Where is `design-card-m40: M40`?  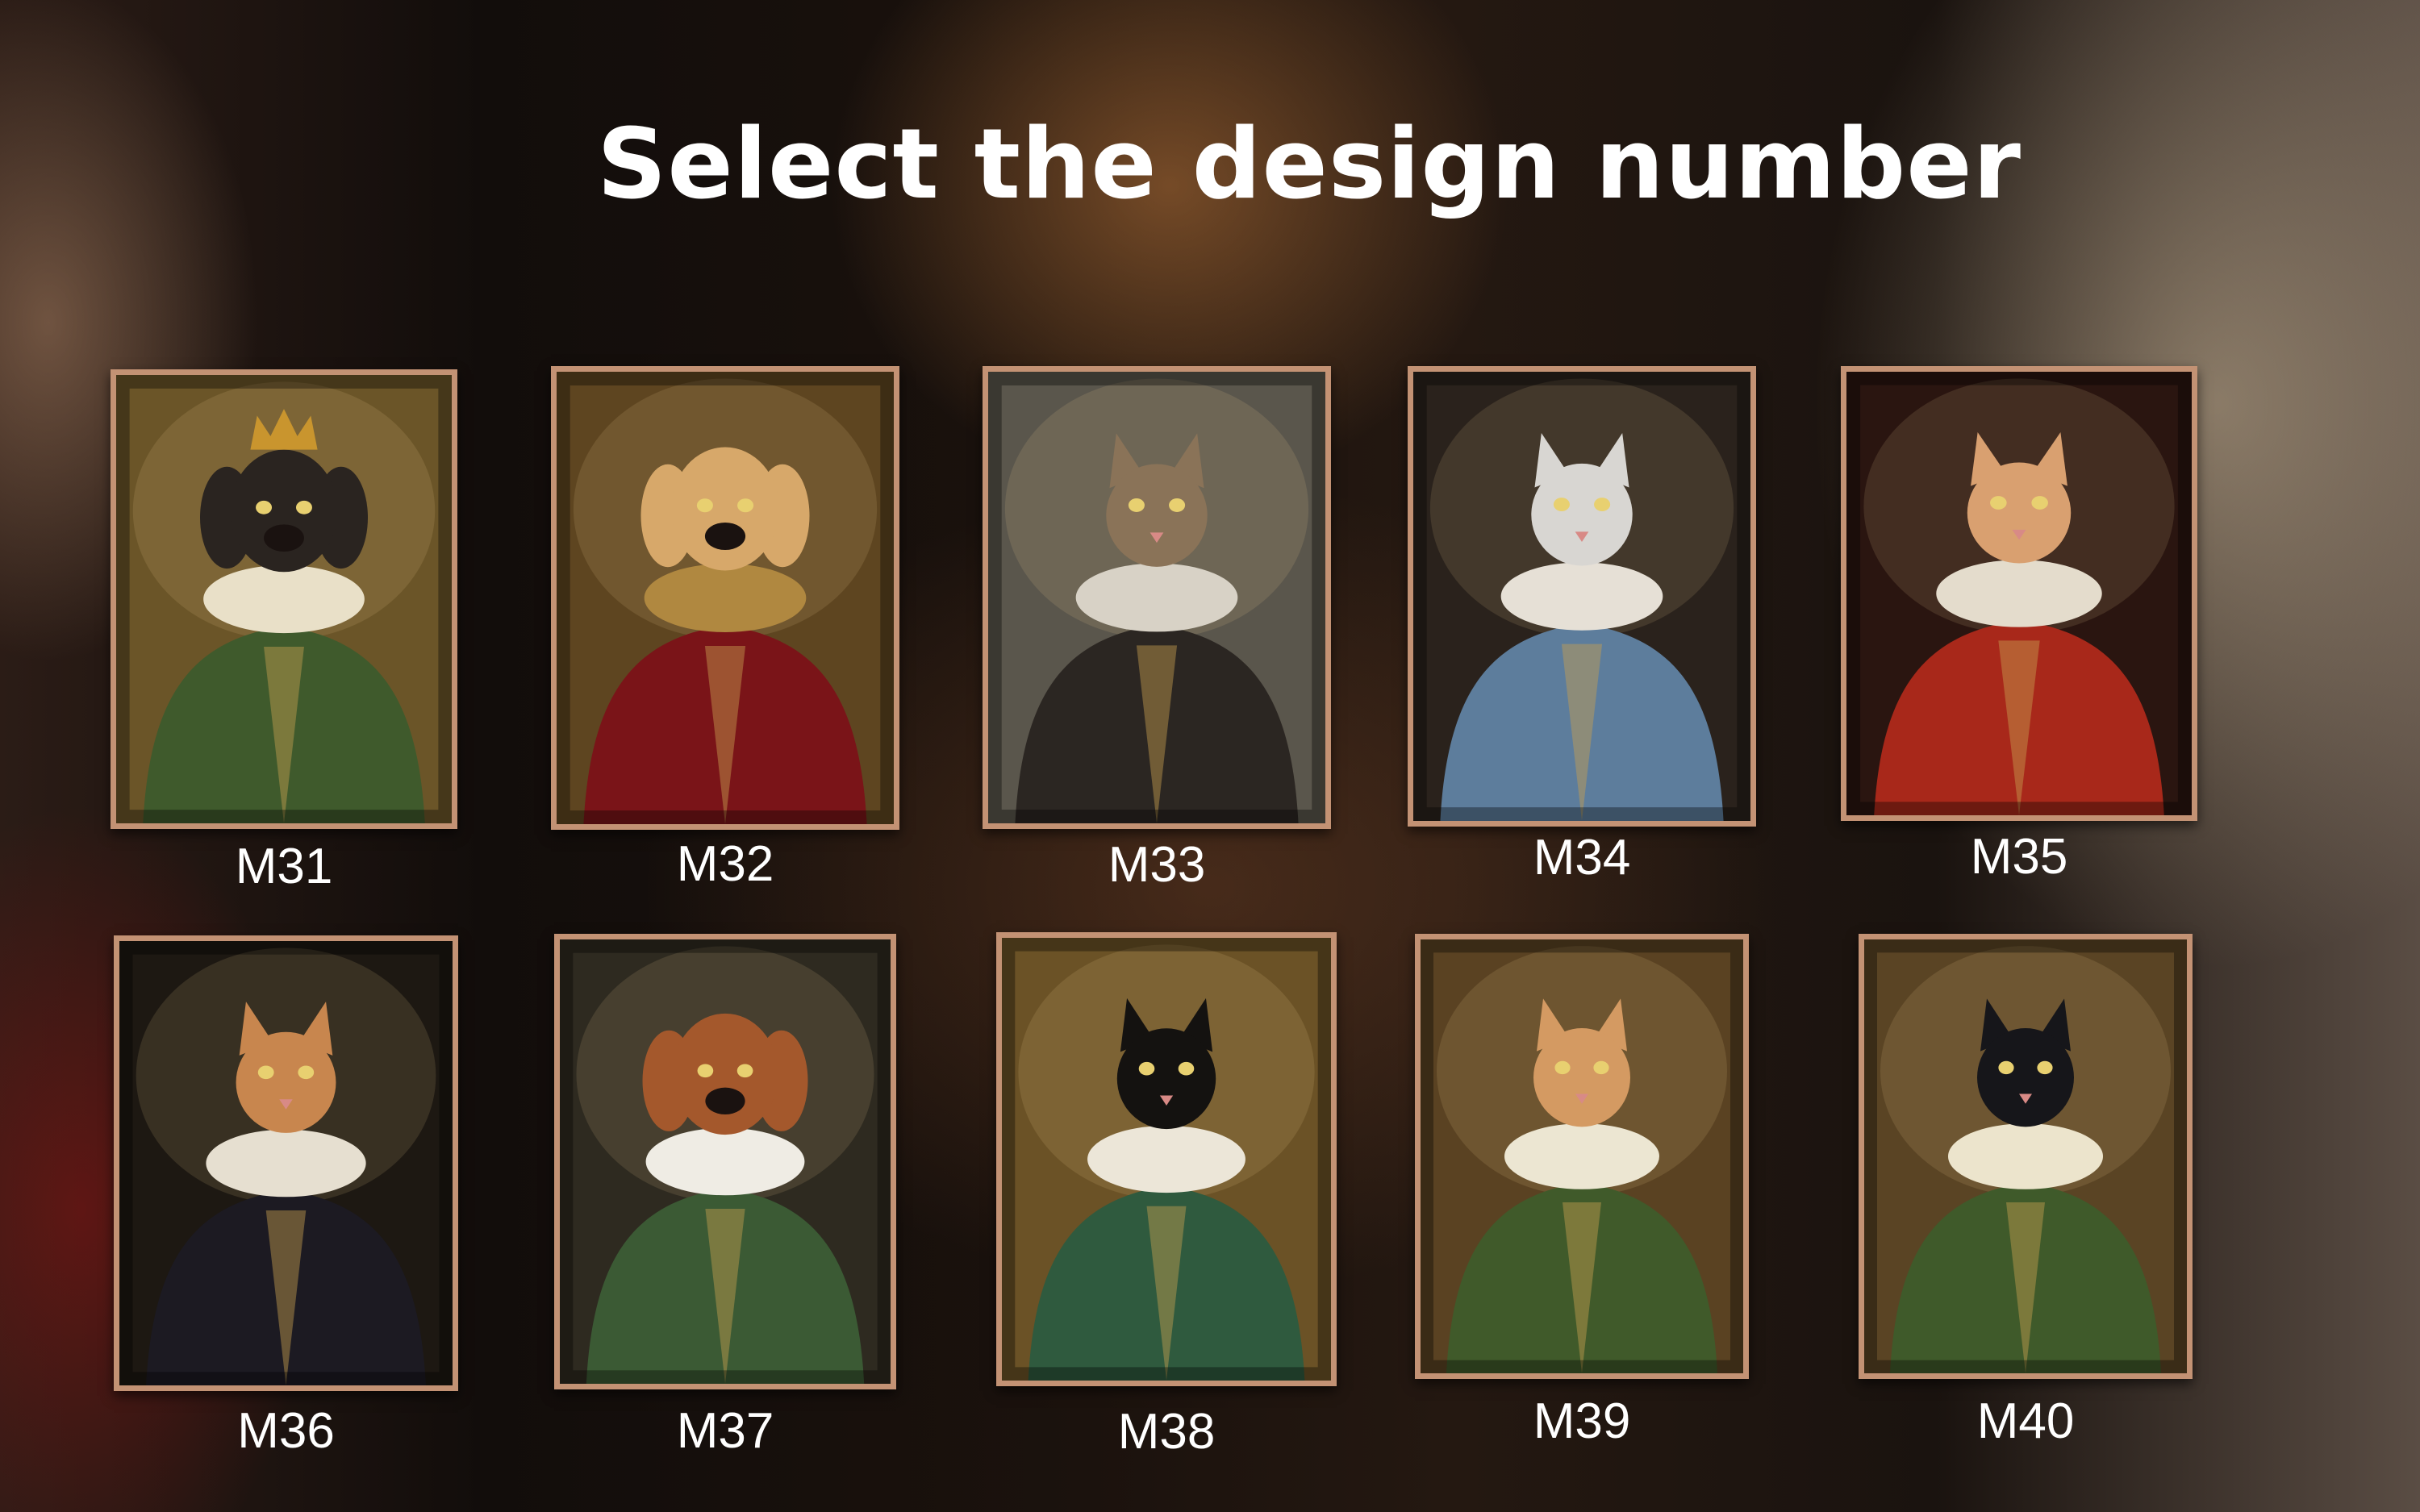
design-card-m40: M40 is located at coordinates (2026, 1200).